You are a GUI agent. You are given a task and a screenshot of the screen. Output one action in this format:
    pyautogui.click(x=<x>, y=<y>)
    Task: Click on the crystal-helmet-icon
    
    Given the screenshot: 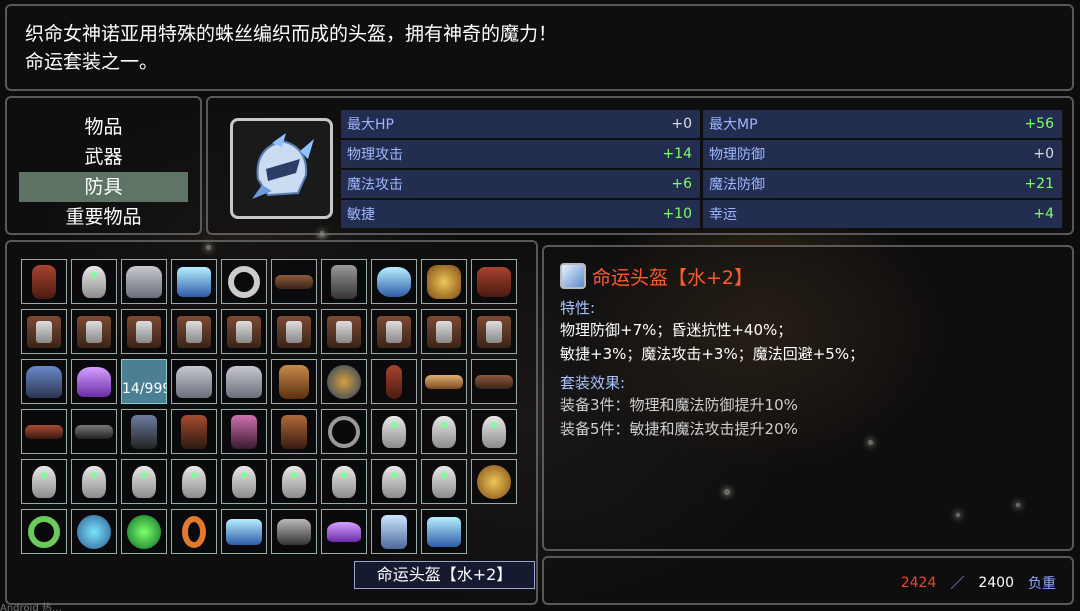 What is the action you would take?
    pyautogui.click(x=194, y=281)
    